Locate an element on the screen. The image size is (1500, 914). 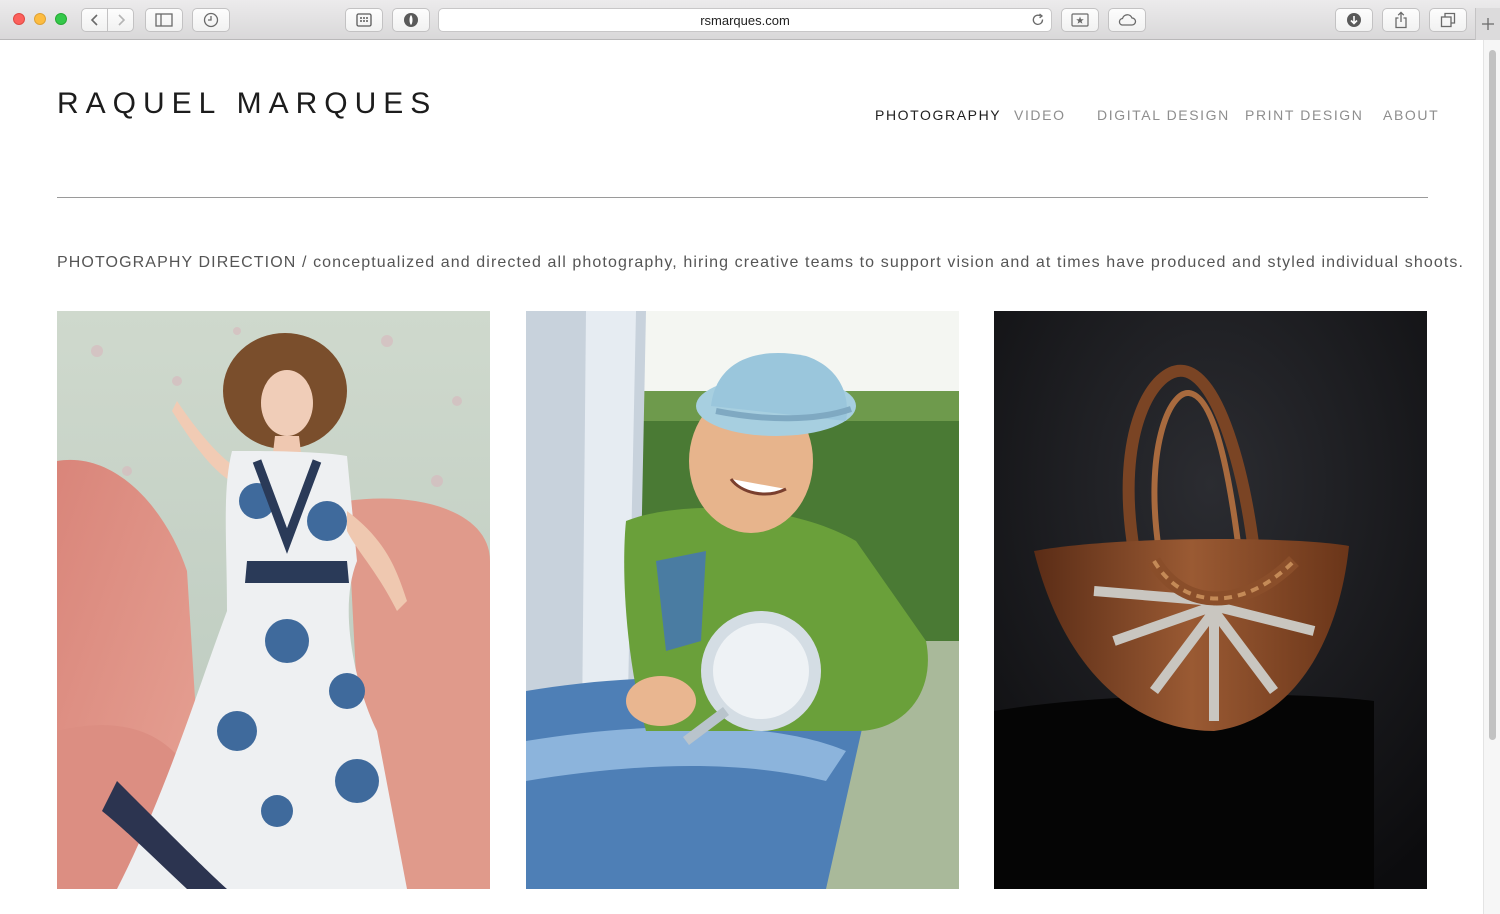
downloads-button is located at coordinates (1354, 20).